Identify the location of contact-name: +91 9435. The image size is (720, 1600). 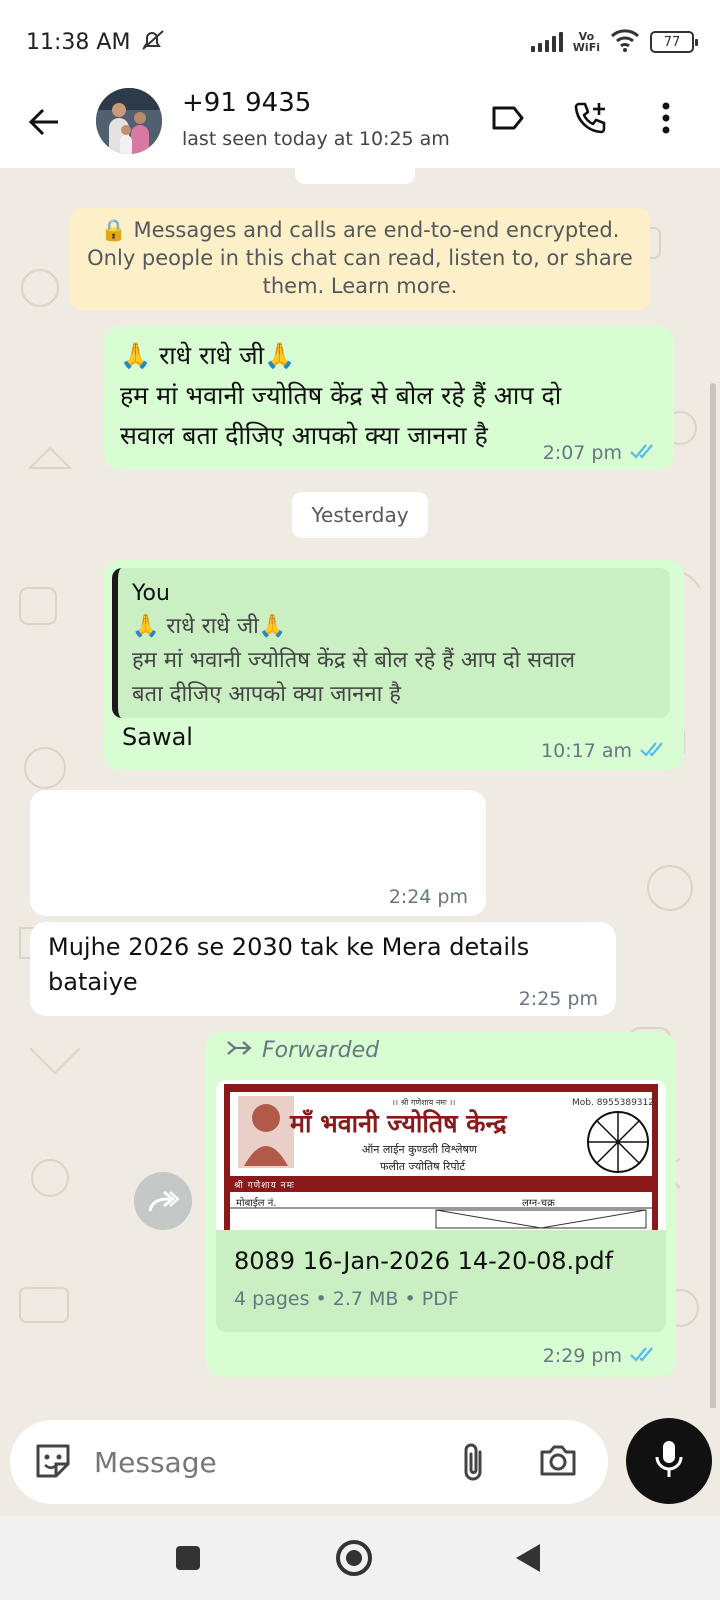
(246, 103).